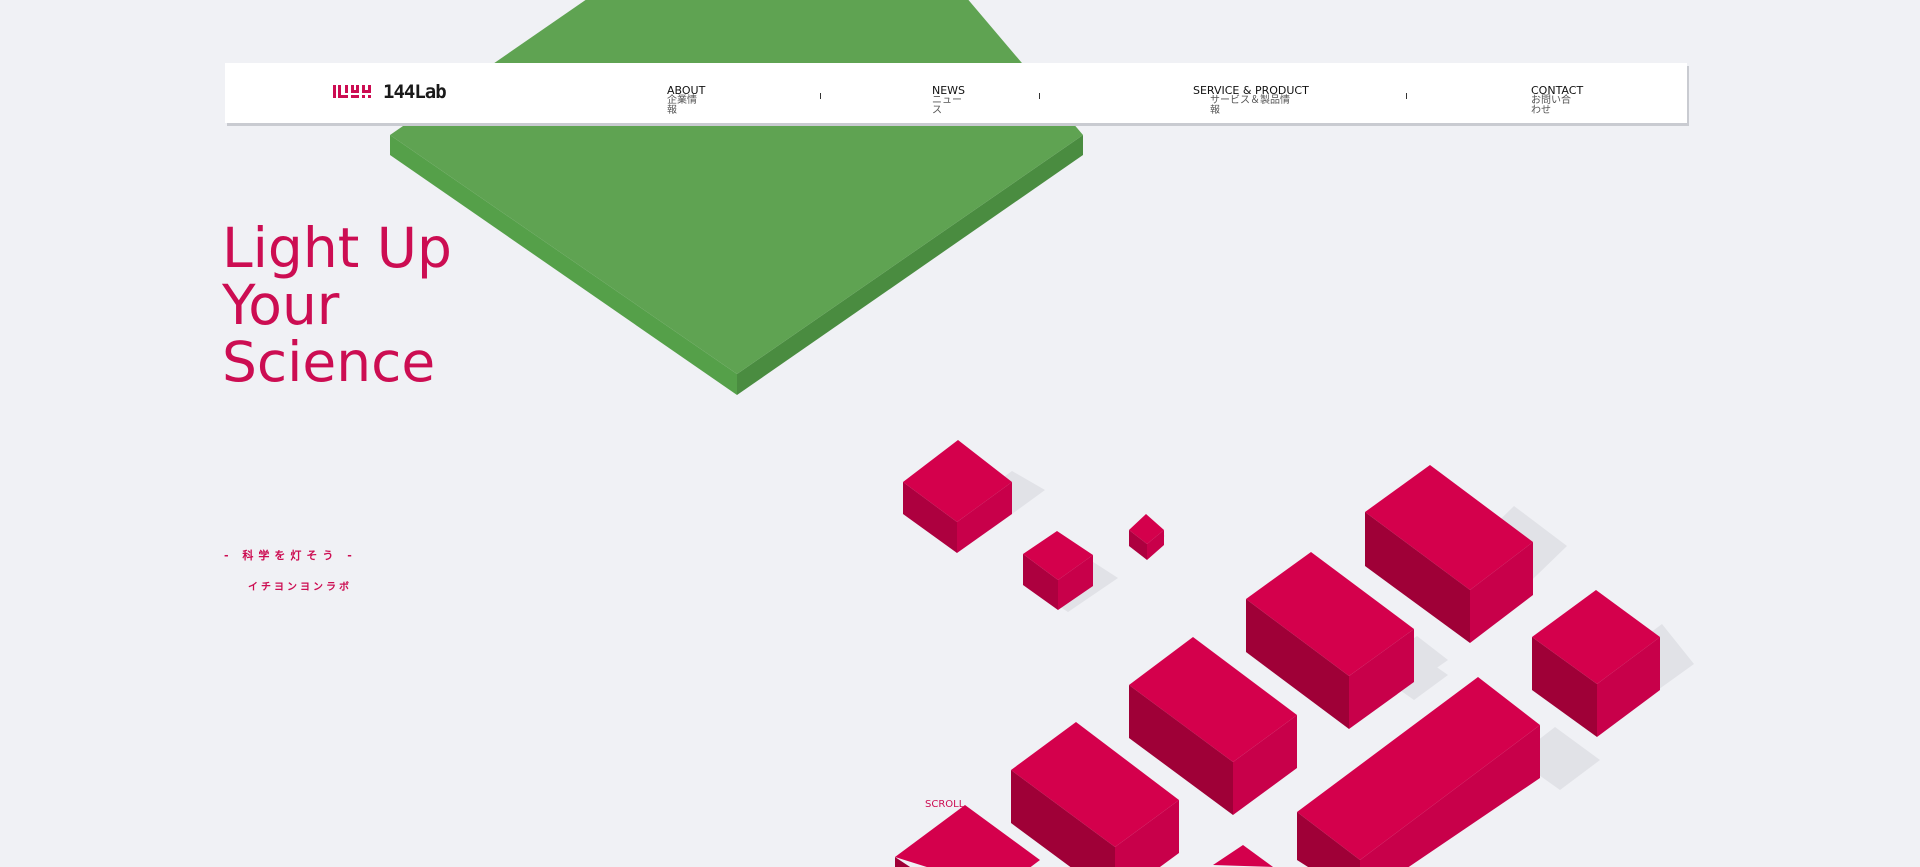 This screenshot has width=1920, height=867. What do you see at coordinates (352, 91) in the screenshot?
I see `logo-mark-icon` at bounding box center [352, 91].